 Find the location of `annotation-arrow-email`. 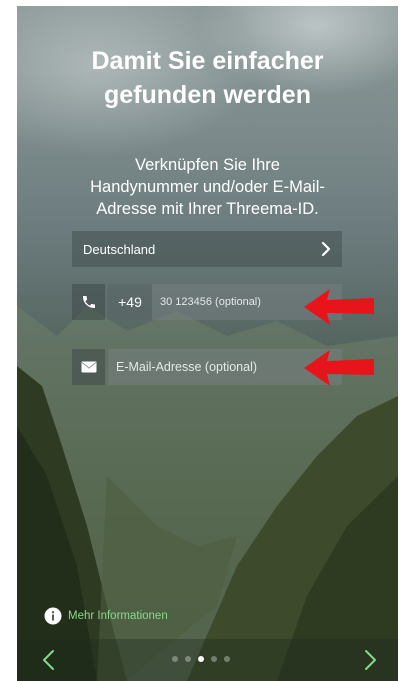

annotation-arrow-email is located at coordinates (339, 368).